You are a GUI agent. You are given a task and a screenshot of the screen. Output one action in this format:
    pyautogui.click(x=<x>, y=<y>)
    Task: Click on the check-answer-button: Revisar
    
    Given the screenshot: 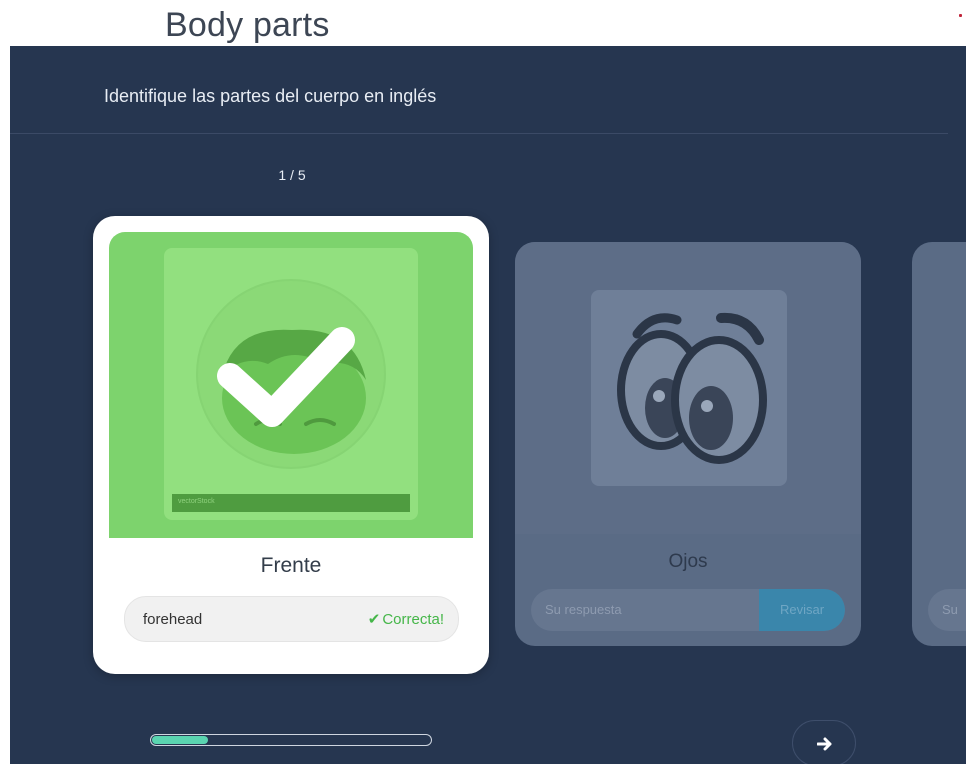 What is the action you would take?
    pyautogui.click(x=802, y=610)
    